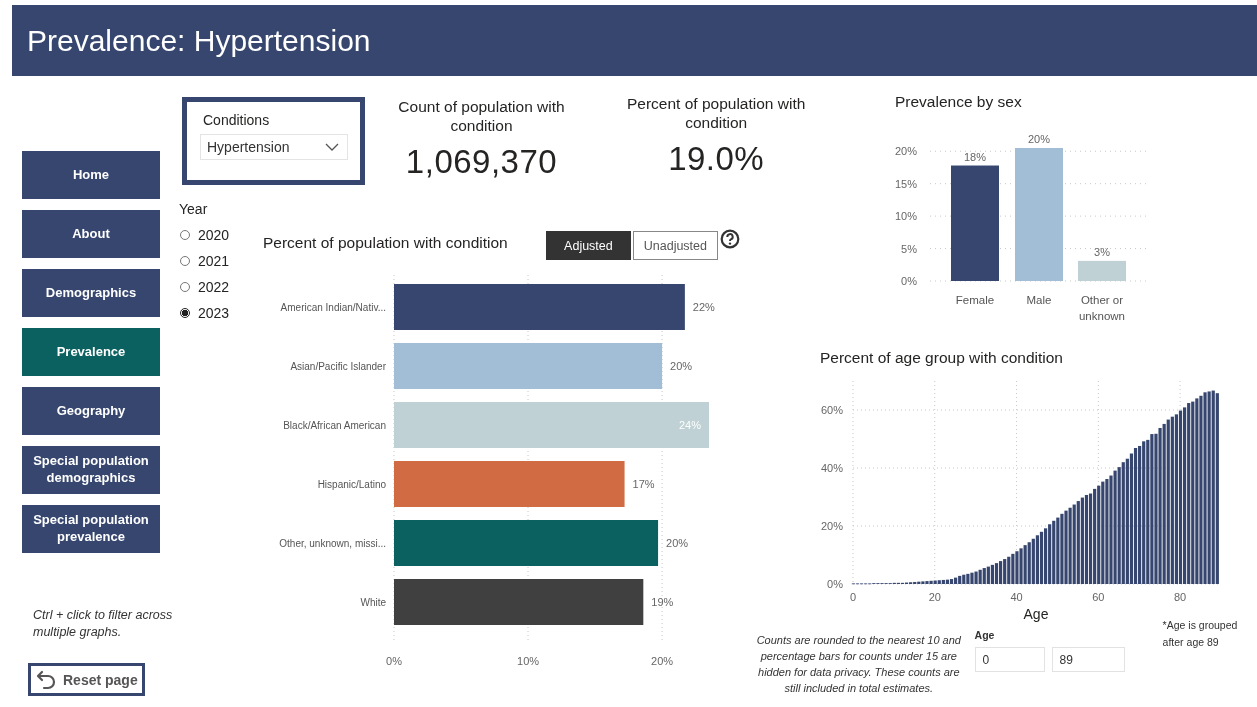  I want to click on nav-button: Special population demographics, so click(91, 470).